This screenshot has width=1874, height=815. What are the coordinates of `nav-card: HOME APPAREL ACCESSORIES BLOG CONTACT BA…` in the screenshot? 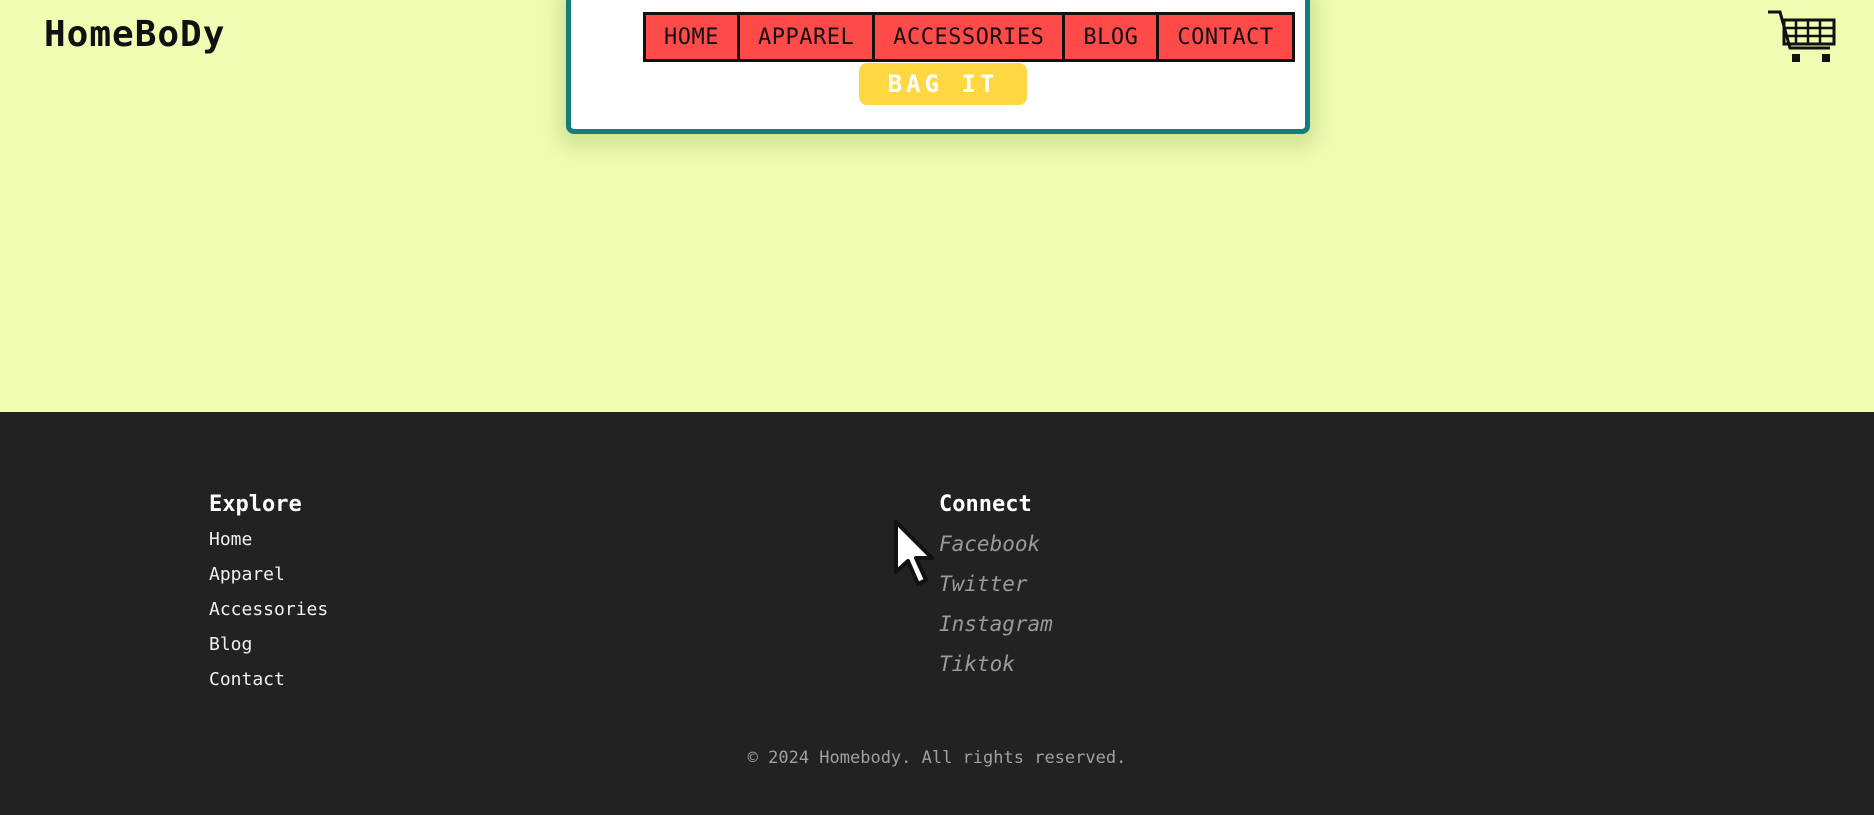 It's located at (938, 67).